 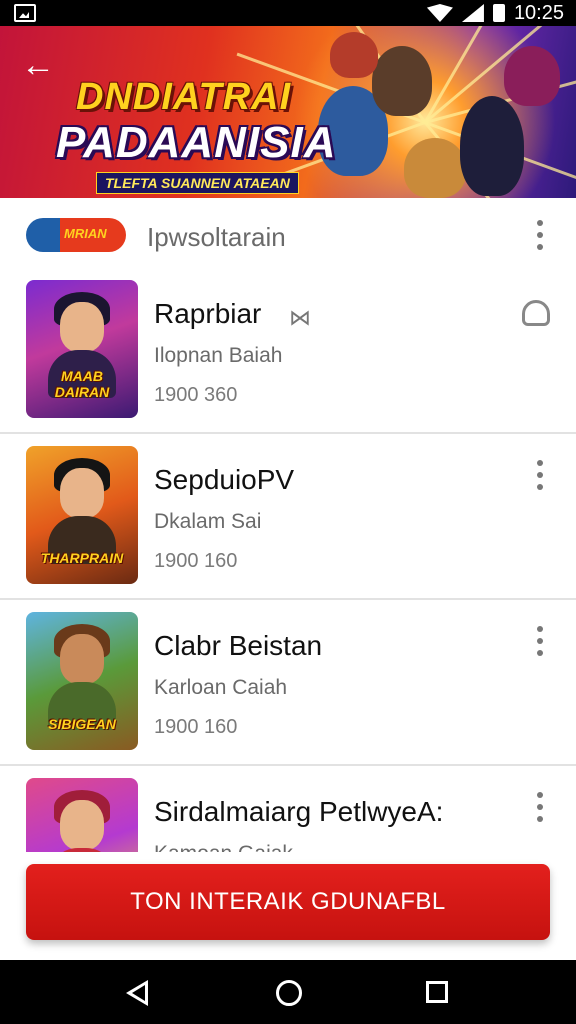 I want to click on banner-subtitle: TLEFTA SUANNEN ATAEAN, so click(x=197, y=183).